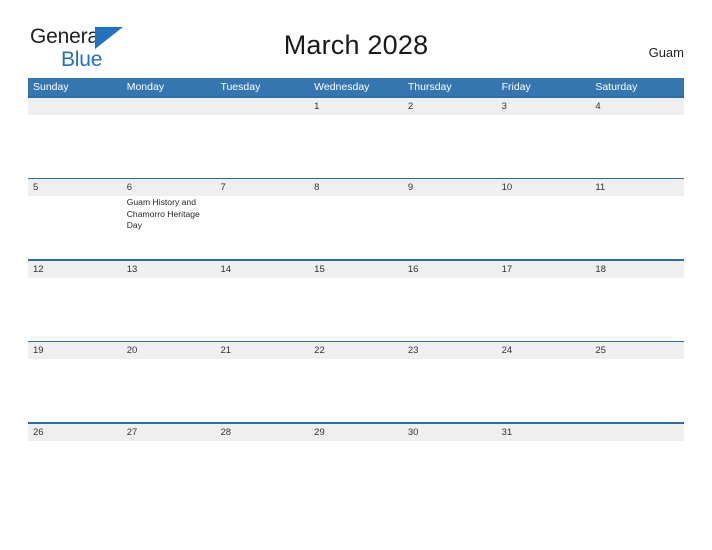 The image size is (712, 550). What do you see at coordinates (449, 464) in the screenshot?
I see `calendar-day-cell: 30` at bounding box center [449, 464].